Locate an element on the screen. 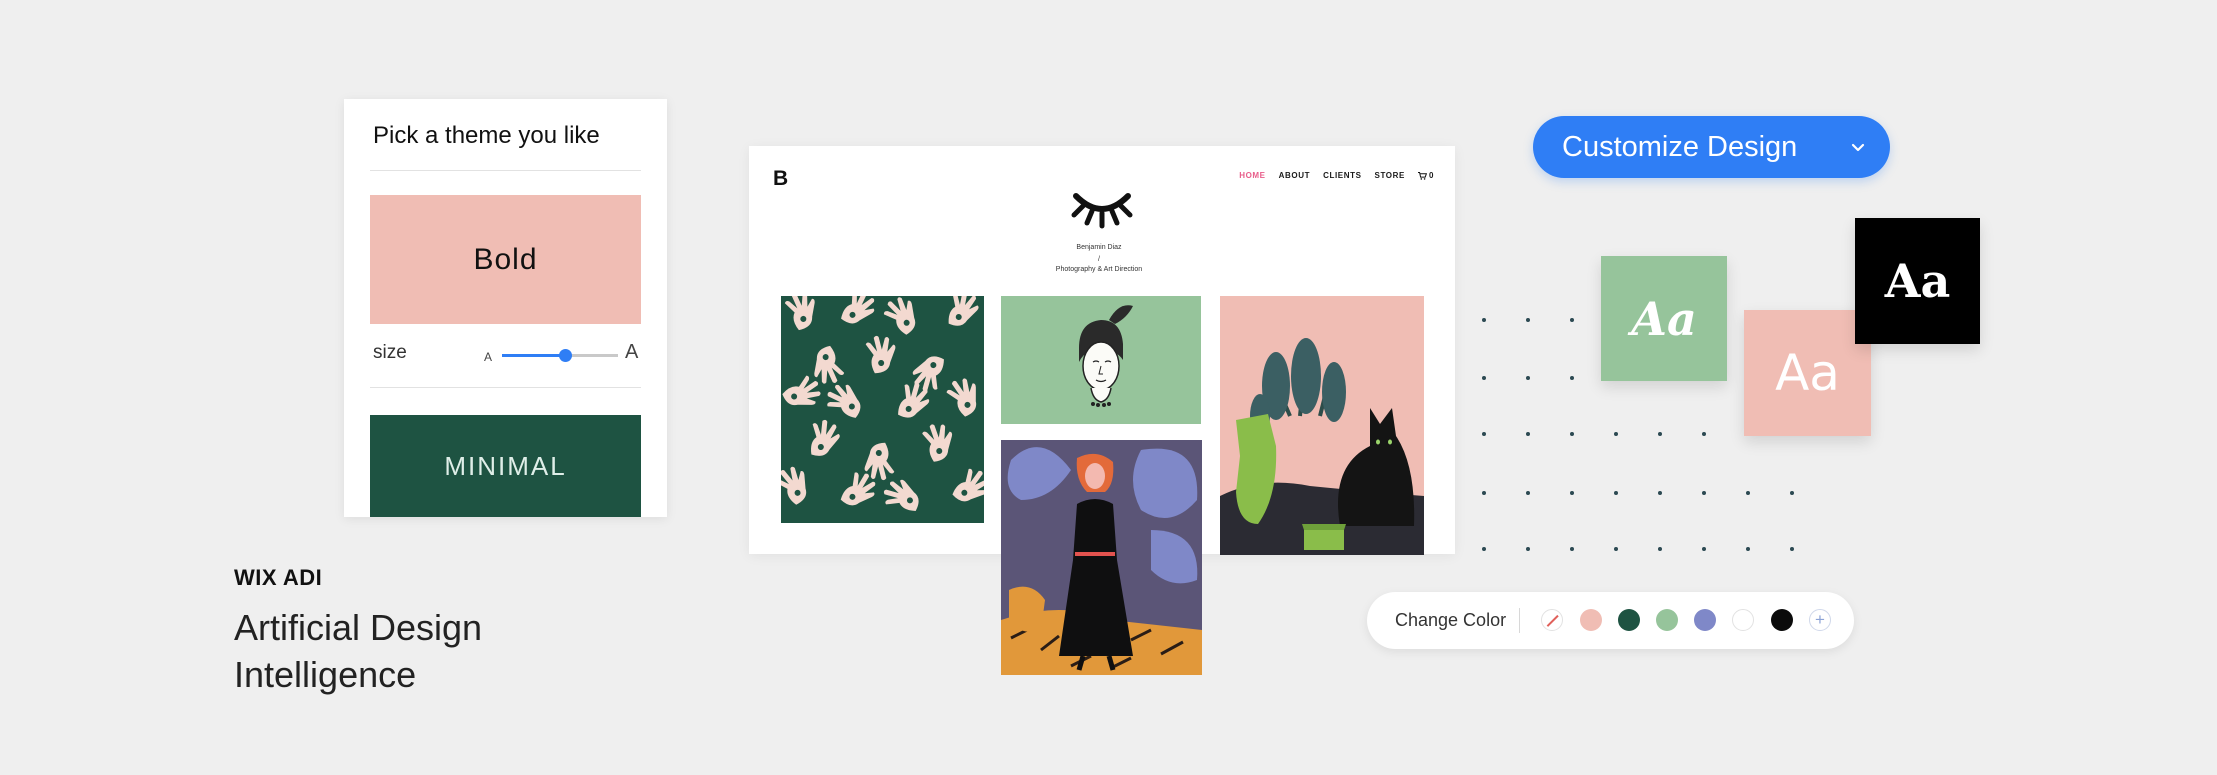 This screenshot has width=2217, height=775. font-card-serif: Aa is located at coordinates (1917, 281).